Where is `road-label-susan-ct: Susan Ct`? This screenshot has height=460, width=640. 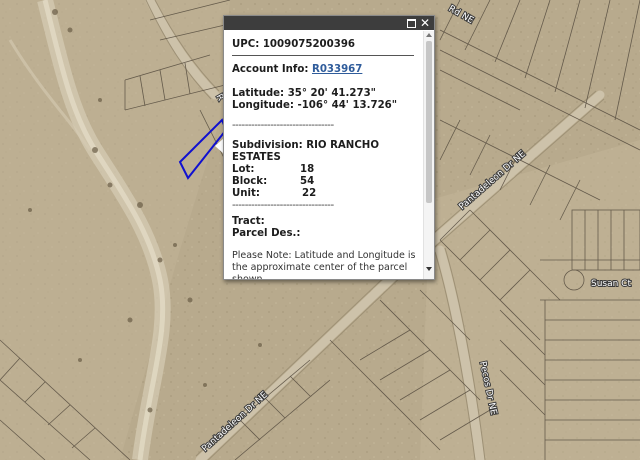 road-label-susan-ct: Susan Ct is located at coordinates (611, 284).